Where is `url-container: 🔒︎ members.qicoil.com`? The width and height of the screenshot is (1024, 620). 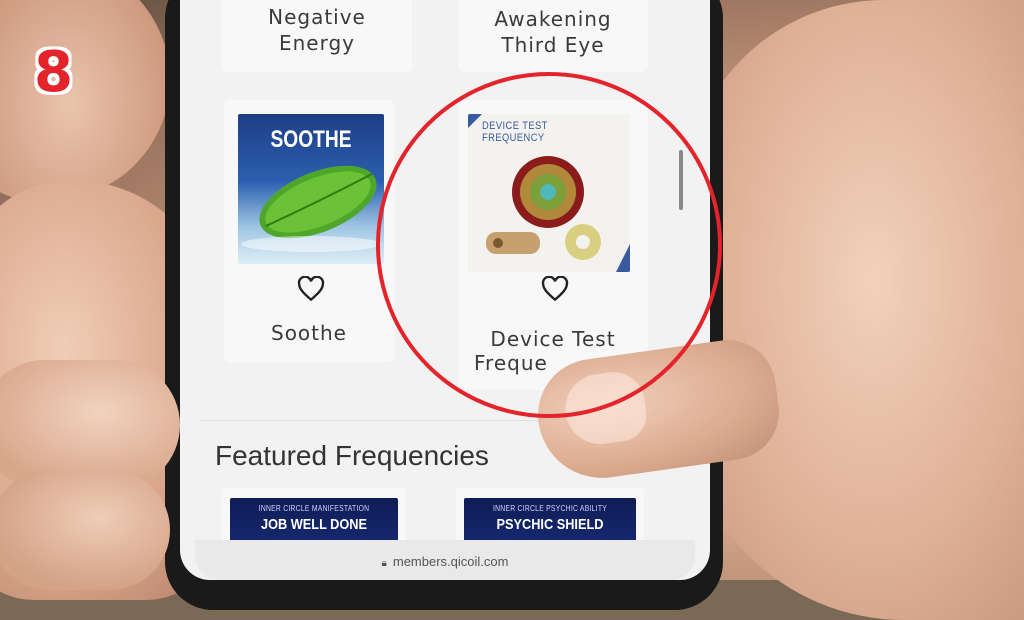
url-container: 🔒︎ members.qicoil.com is located at coordinates (445, 561).